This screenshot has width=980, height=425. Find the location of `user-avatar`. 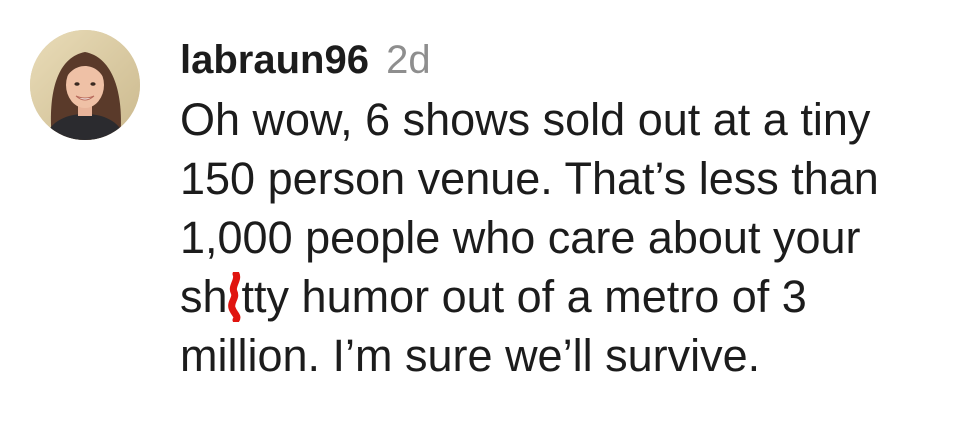

user-avatar is located at coordinates (85, 85).